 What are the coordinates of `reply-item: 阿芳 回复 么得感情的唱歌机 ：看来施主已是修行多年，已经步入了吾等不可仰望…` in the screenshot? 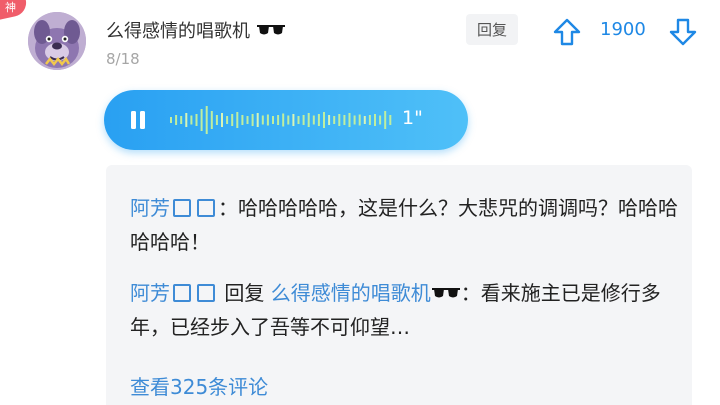 It's located at (404, 310).